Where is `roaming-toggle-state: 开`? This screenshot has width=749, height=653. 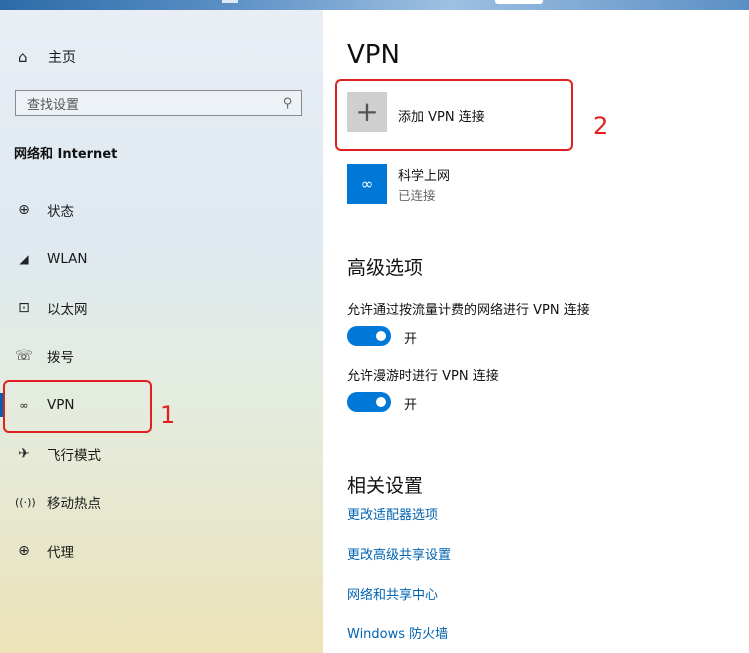
roaming-toggle-state: 开 is located at coordinates (411, 405).